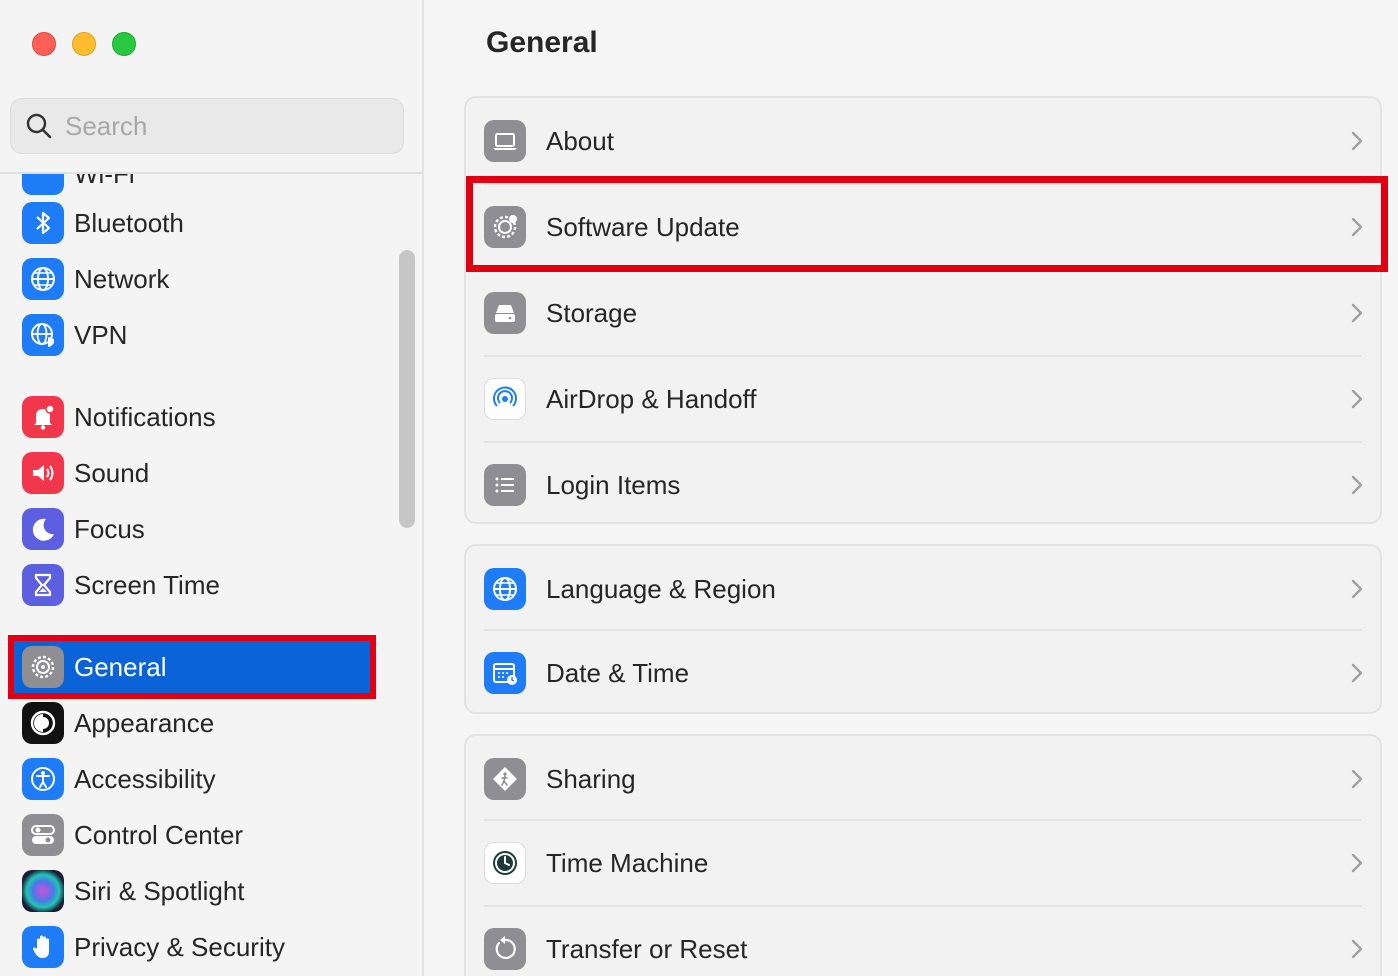  I want to click on sidebar-item-notifications: Notifications, so click(207, 417).